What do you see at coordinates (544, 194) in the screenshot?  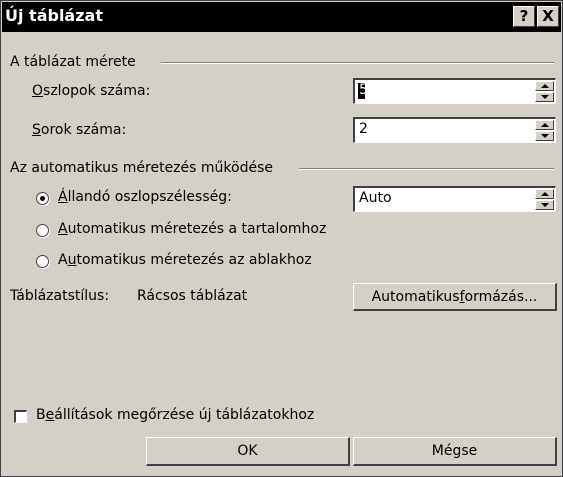 I see `width-up-arrow` at bounding box center [544, 194].